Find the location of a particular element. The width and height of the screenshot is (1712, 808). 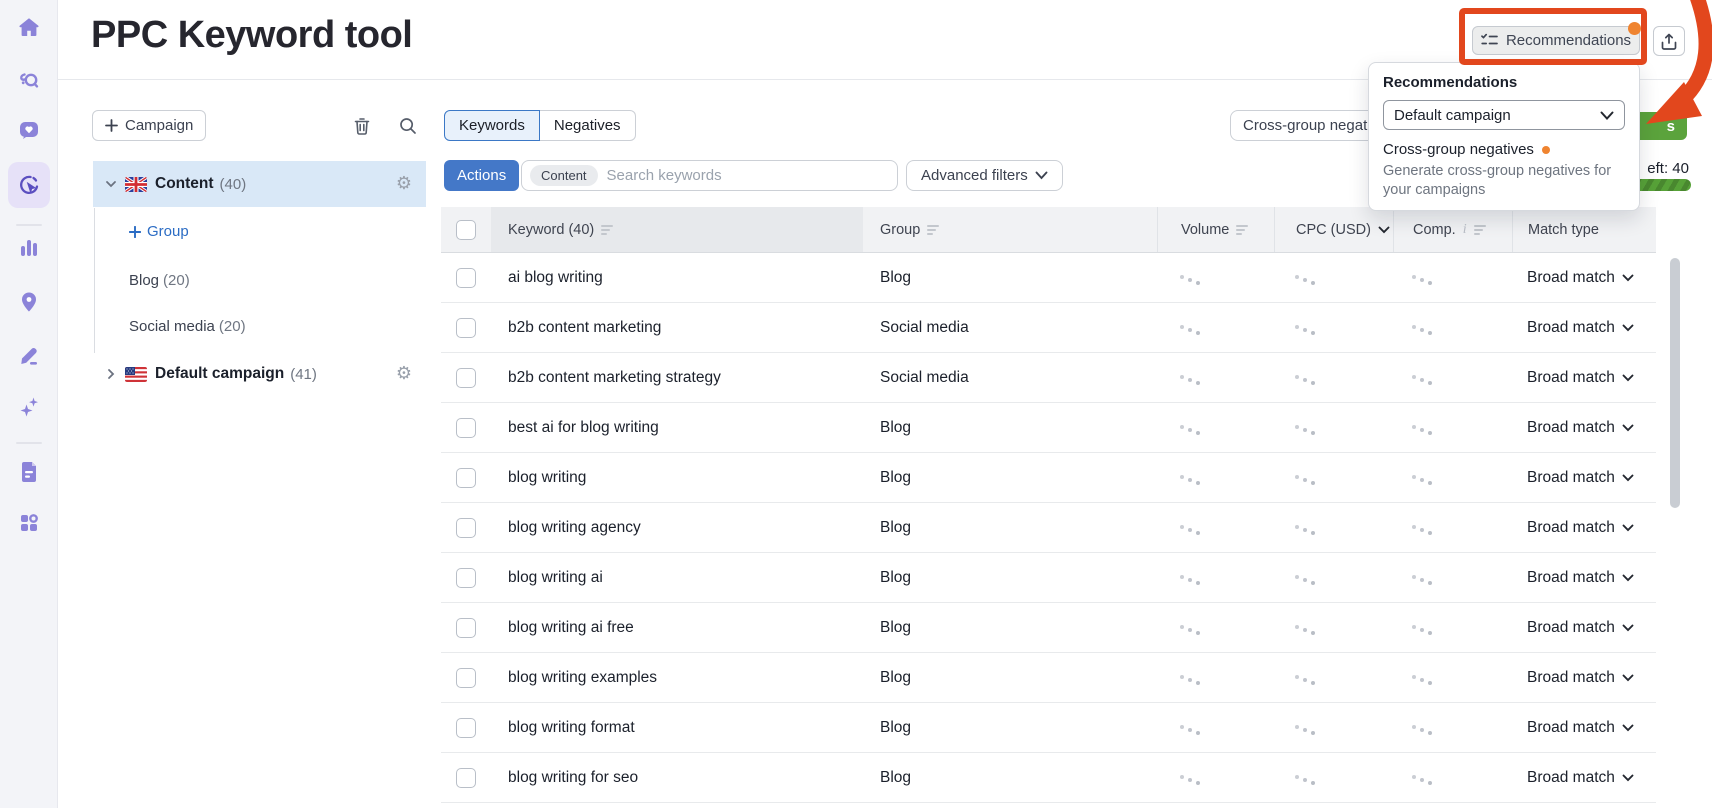

keyword-cell: best ai for blog writing is located at coordinates (677, 428).